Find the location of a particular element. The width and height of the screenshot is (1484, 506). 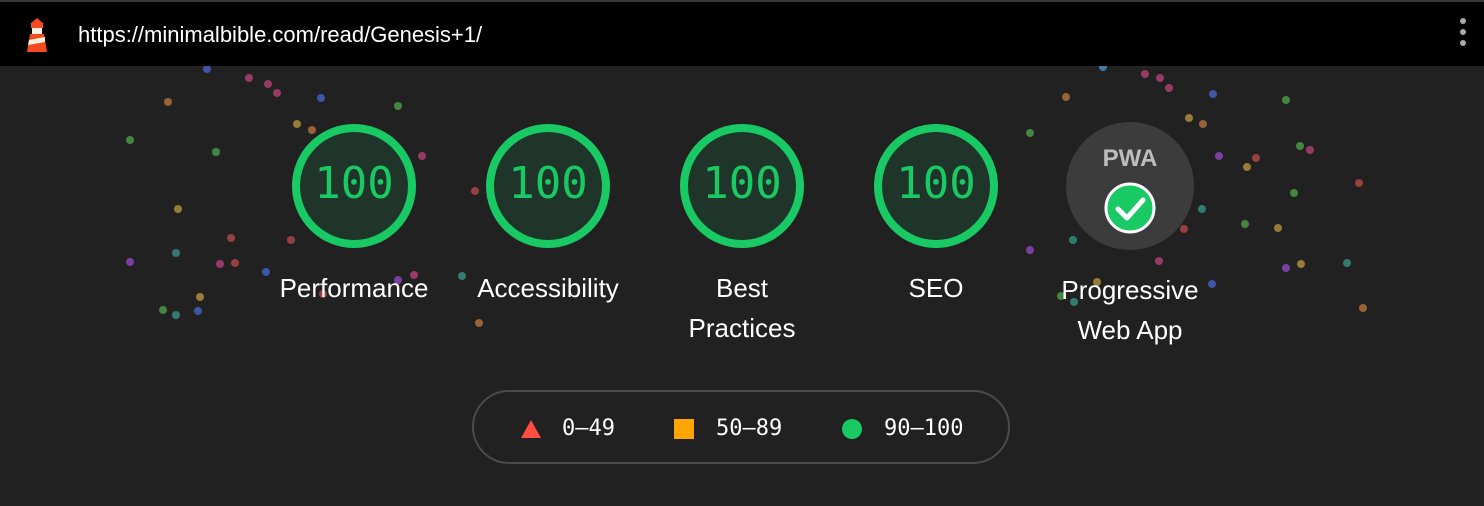

gauge-label: Best Practices is located at coordinates (742, 308).